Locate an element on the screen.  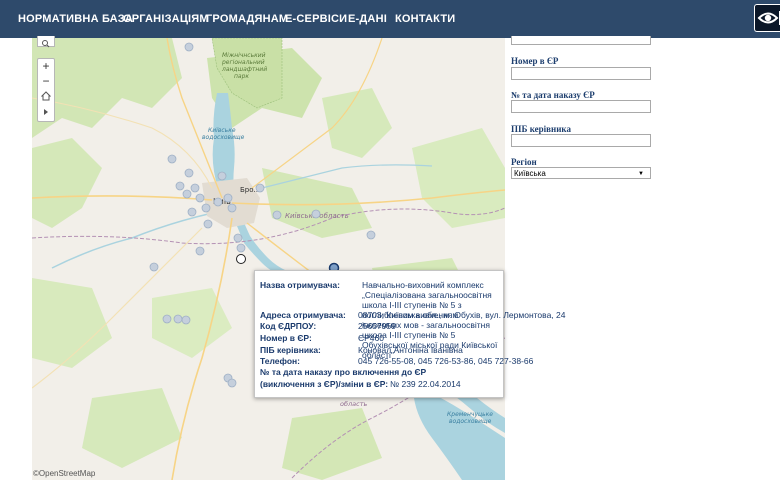
home-button is located at coordinates (46, 96).